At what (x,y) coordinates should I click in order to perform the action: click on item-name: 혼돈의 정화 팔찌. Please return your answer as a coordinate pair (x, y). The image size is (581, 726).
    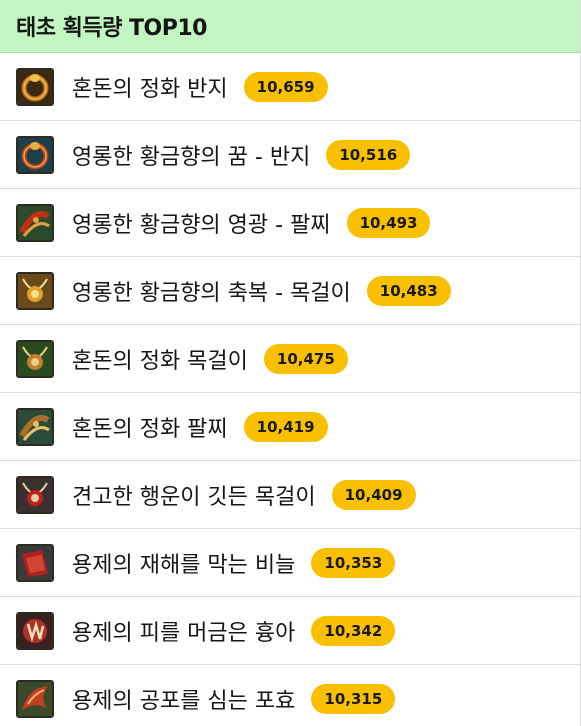
    Looking at the image, I should click on (150, 429).